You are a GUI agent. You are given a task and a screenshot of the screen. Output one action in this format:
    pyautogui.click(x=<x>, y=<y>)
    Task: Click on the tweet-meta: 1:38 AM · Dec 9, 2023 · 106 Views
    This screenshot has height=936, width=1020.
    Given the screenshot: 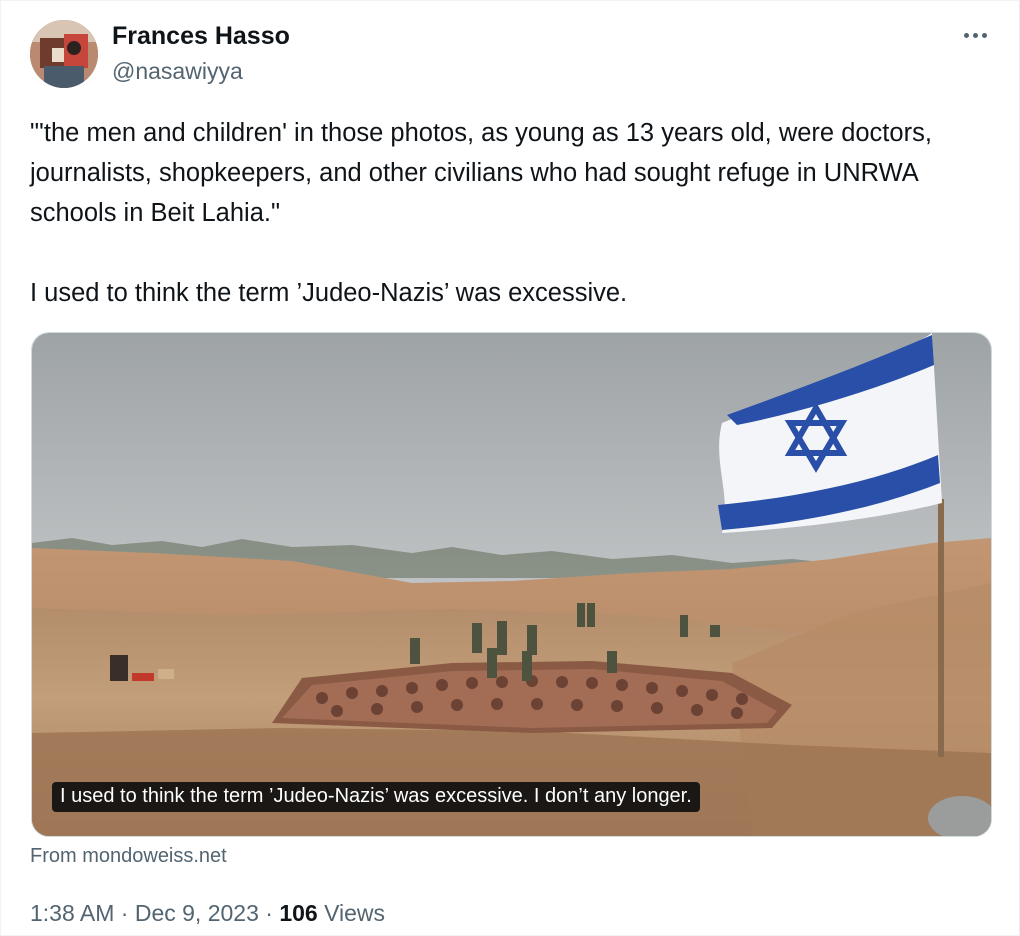 What is the action you would take?
    pyautogui.click(x=207, y=913)
    